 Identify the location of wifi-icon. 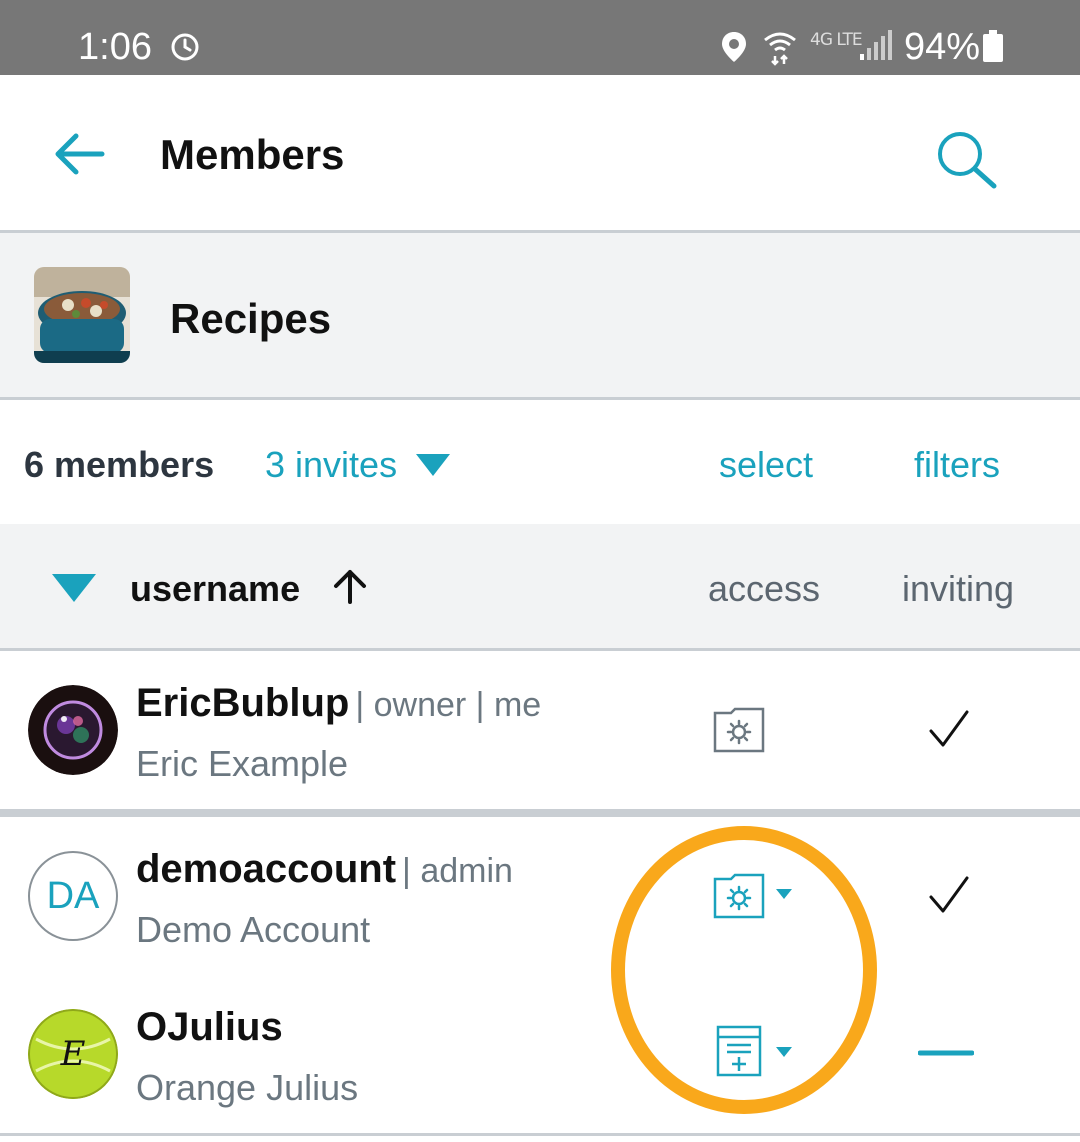
(780, 49).